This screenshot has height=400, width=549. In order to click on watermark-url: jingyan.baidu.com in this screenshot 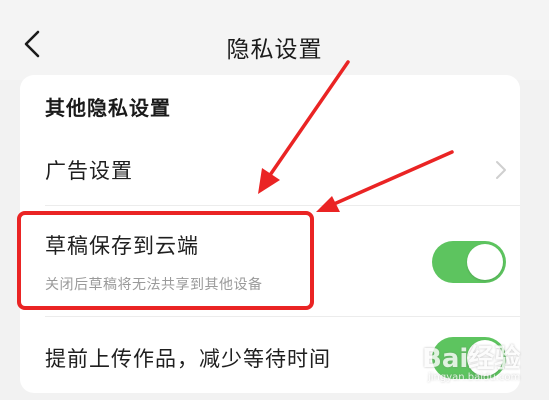, I will do `click(474, 377)`.